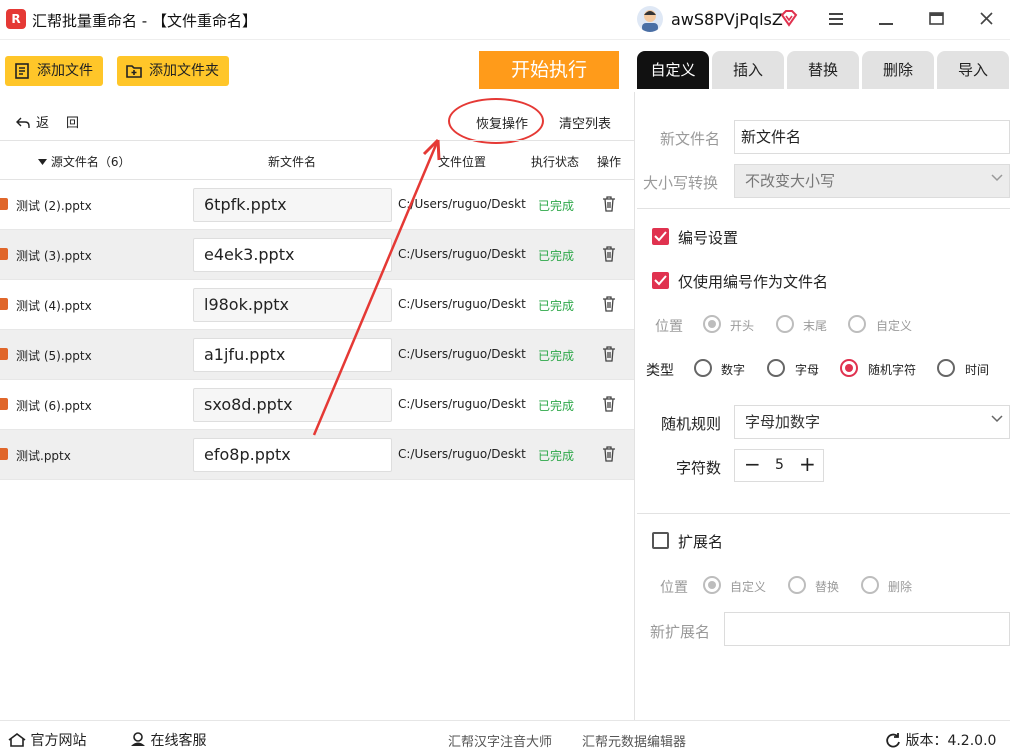  What do you see at coordinates (940, 740) in the screenshot?
I see `version-info: 版本：4.2.0.0` at bounding box center [940, 740].